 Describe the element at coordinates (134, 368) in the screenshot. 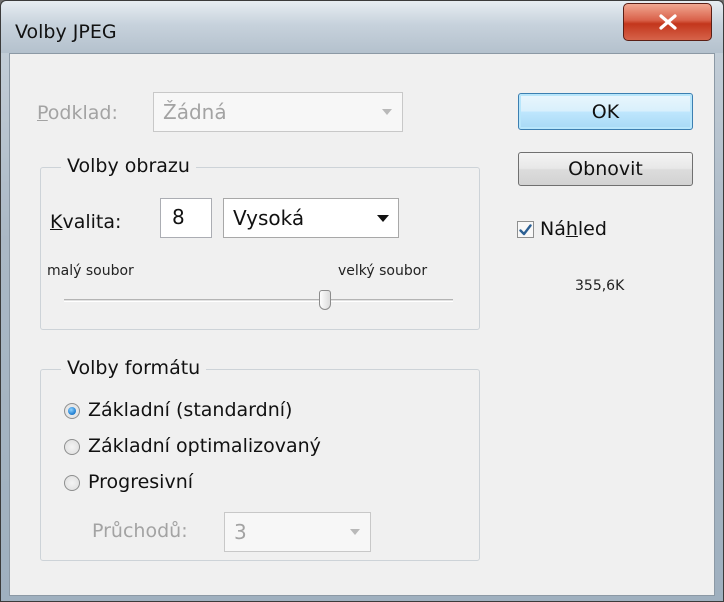

I see `format-options-title: Volby formátu` at that location.